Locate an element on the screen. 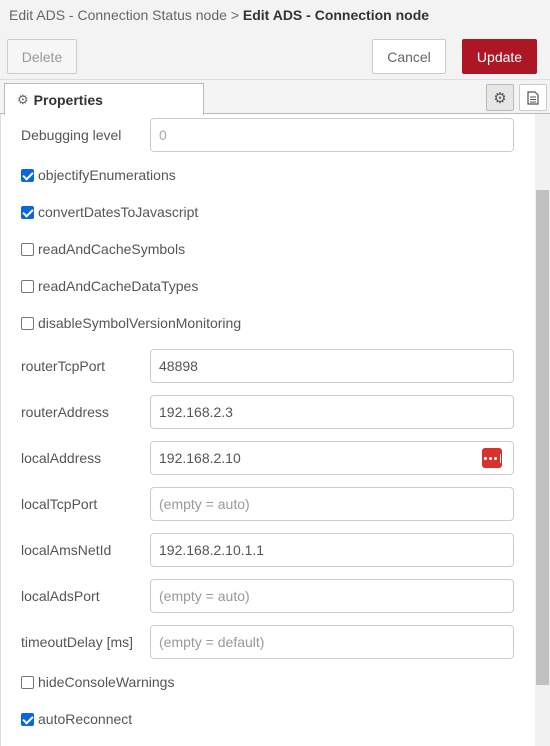  router-address-input: 192.168.2.3 is located at coordinates (332, 412).